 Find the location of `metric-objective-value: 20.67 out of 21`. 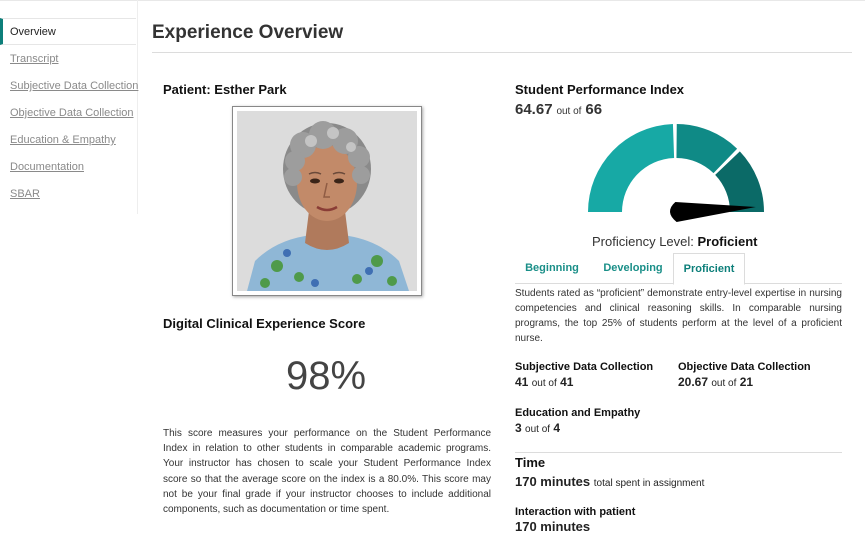

metric-objective-value: 20.67 out of 21 is located at coordinates (744, 382).